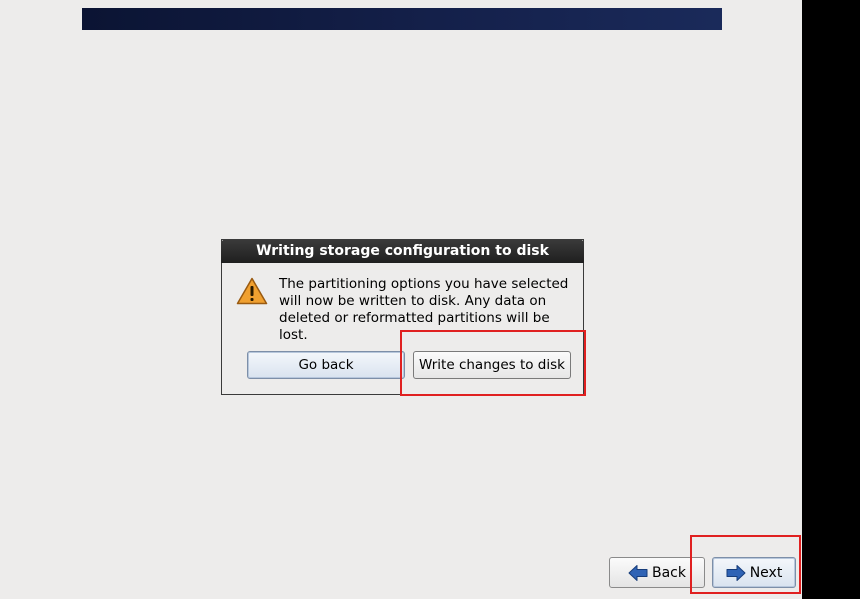  What do you see at coordinates (493, 363) in the screenshot?
I see `highlight-box-write` at bounding box center [493, 363].